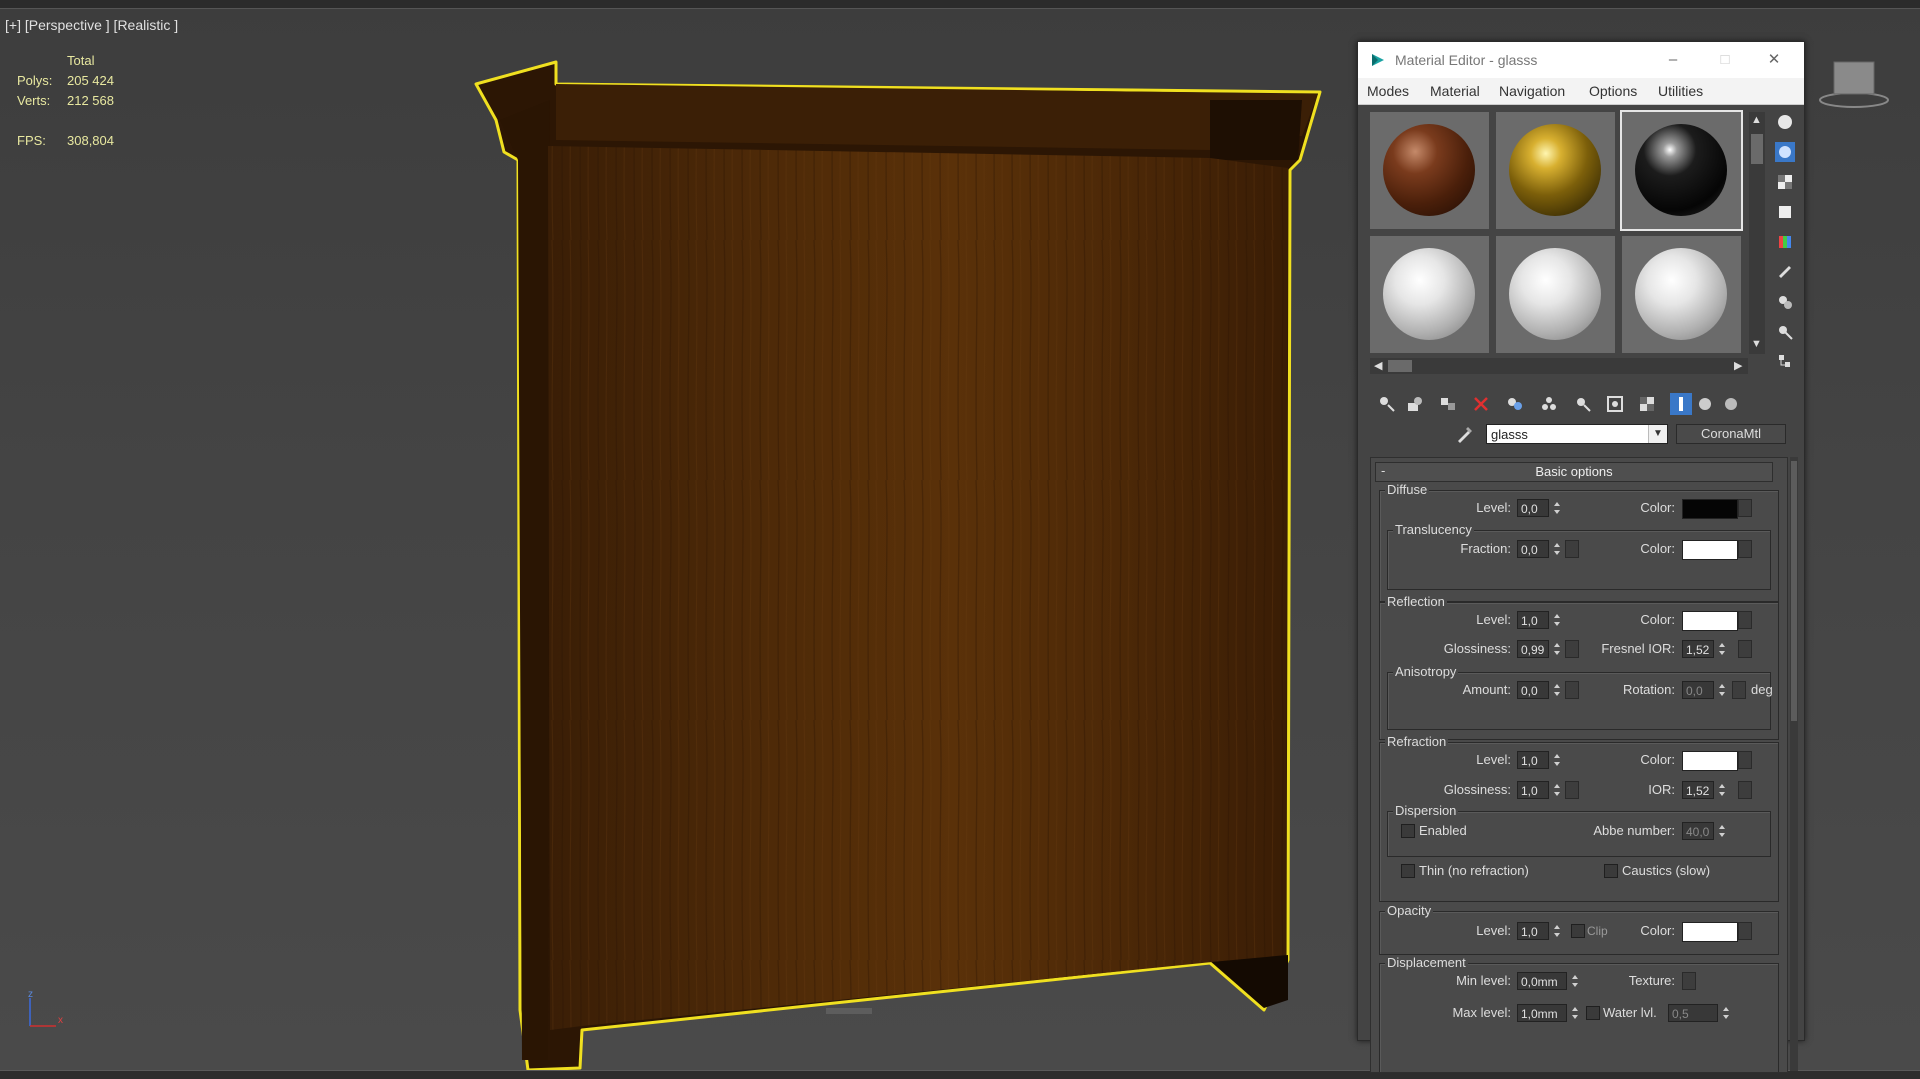 This screenshot has height=1079, width=1920. I want to click on min-level-spinner, so click(1575, 981).